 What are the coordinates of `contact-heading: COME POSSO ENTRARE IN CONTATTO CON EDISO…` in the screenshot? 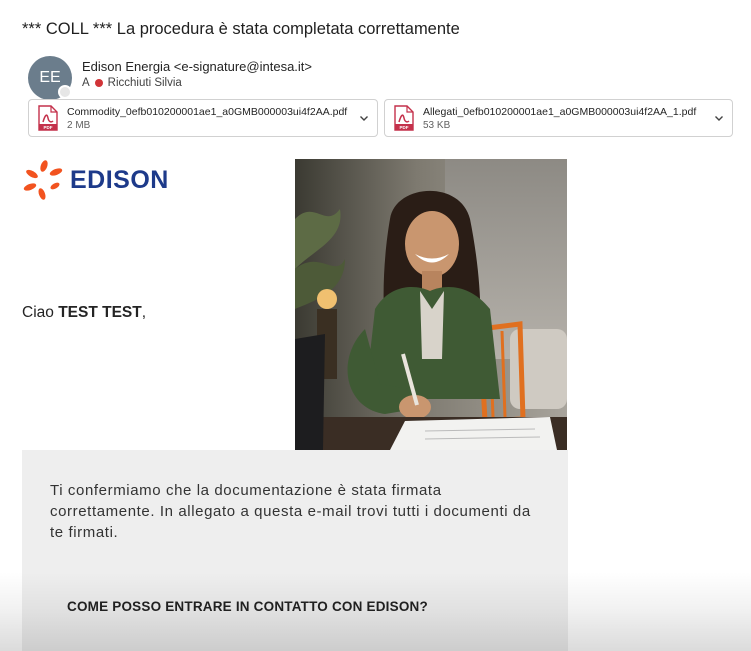 It's located at (247, 606).